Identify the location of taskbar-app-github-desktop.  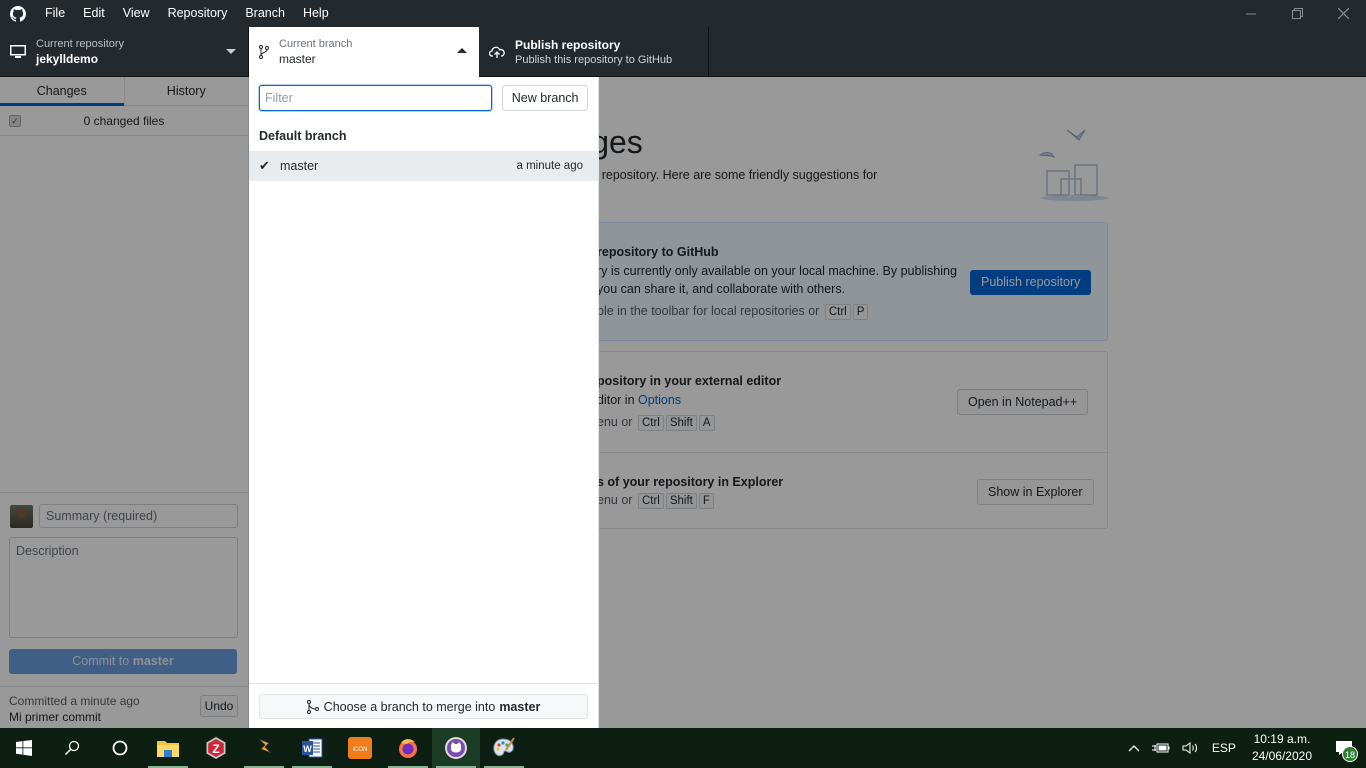
(456, 748).